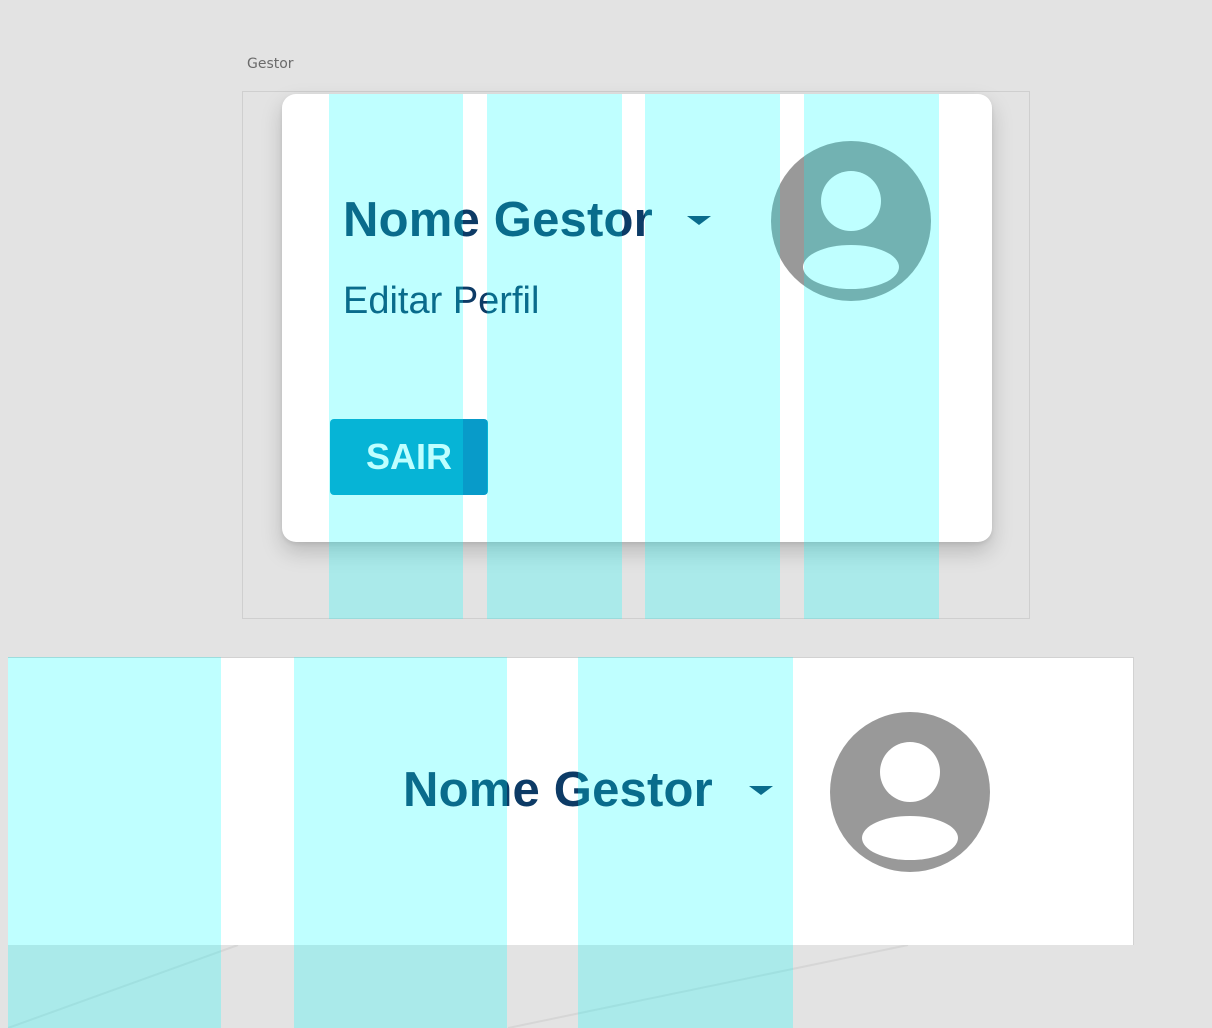  Describe the element at coordinates (270, 64) in the screenshot. I see `artboard-label: Gestor` at that location.